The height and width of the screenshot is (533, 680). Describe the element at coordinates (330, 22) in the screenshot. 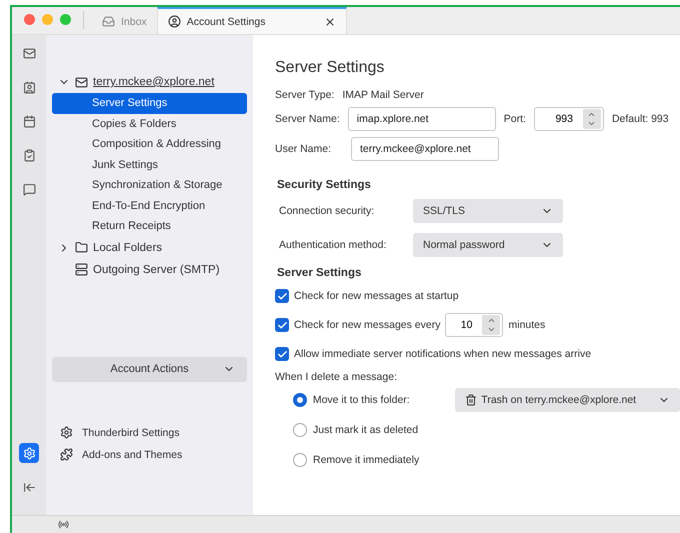

I see `close-icon` at that location.